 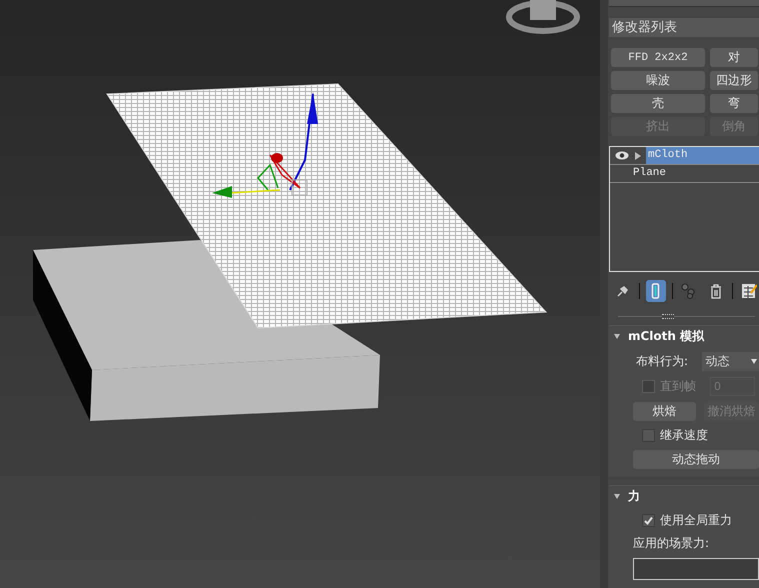 I want to click on viewcube-drawing, so click(x=543, y=17).